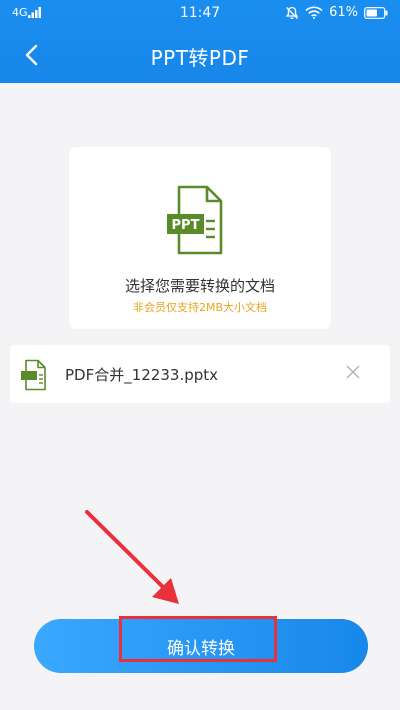 The image size is (400, 710). I want to click on close-icon, so click(353, 372).